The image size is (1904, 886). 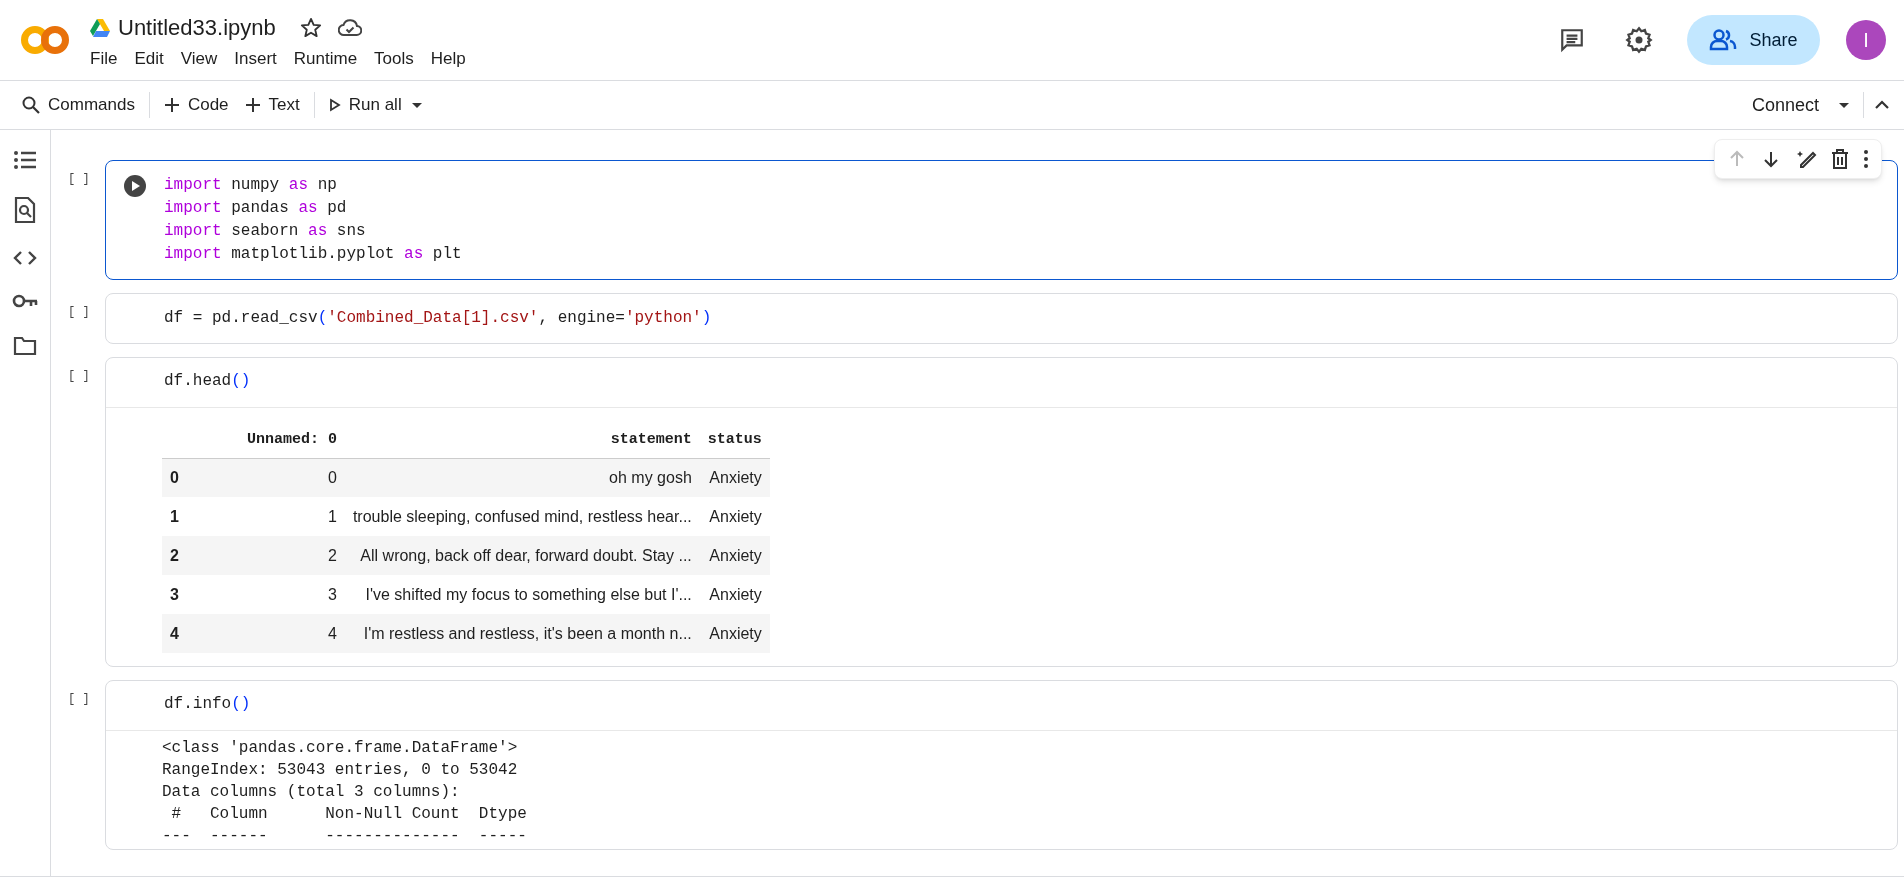 I want to click on output-line: Data columns (total 3 columns):, so click(x=311, y=792).